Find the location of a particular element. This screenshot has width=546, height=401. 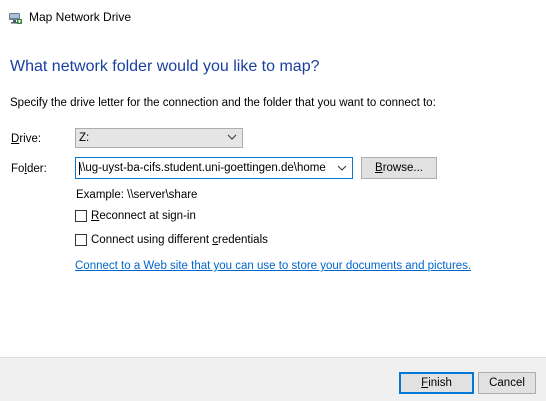

reconnect-label: Reconnect at sign-in is located at coordinates (143, 216).